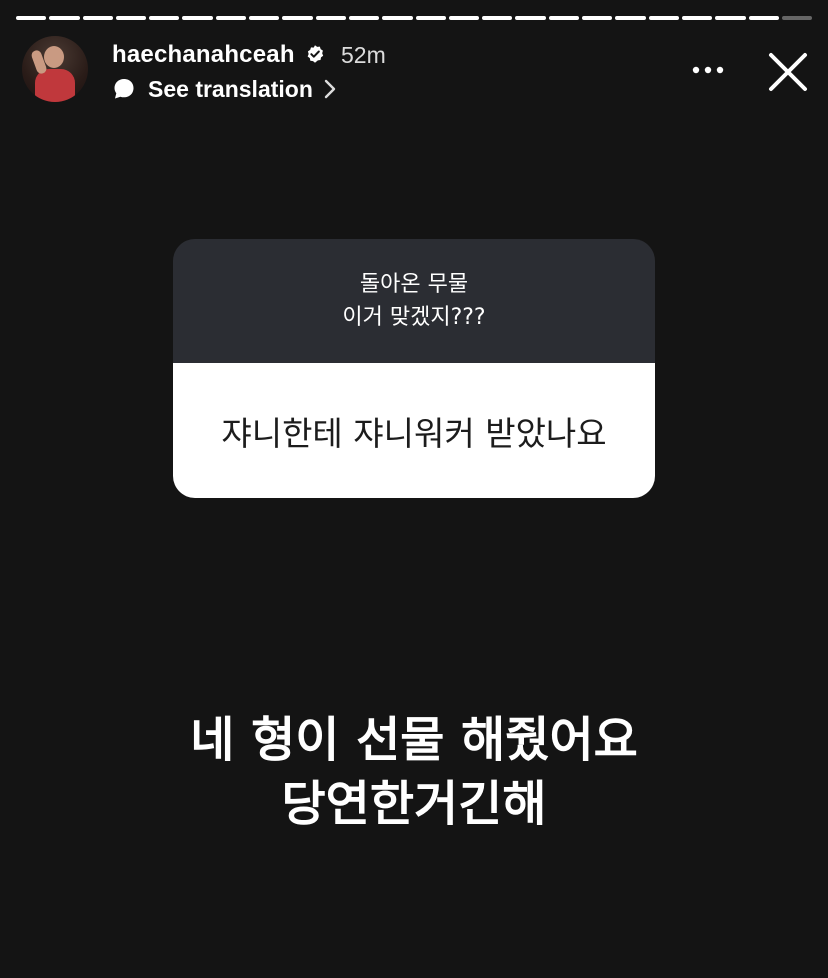  I want to click on answer-line2: 당연한거긴해, so click(414, 804).